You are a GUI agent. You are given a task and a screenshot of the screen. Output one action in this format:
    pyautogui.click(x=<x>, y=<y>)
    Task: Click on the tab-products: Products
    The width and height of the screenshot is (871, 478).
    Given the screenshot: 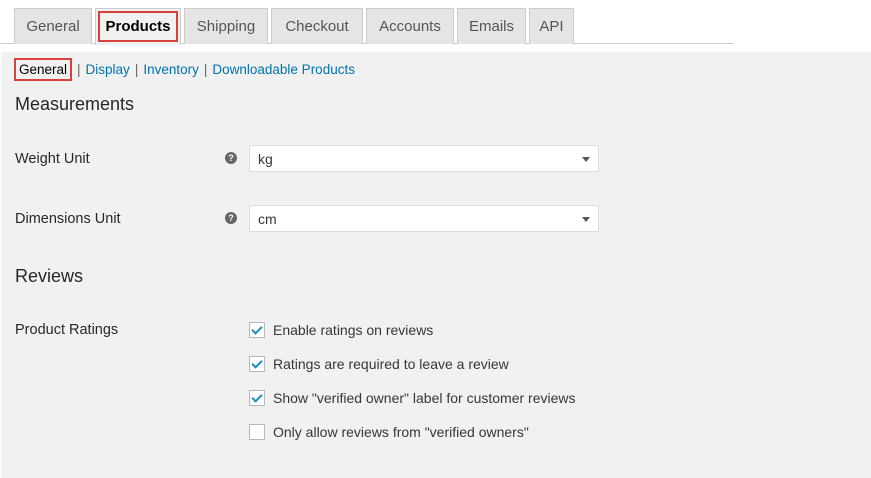 What is the action you would take?
    pyautogui.click(x=138, y=26)
    